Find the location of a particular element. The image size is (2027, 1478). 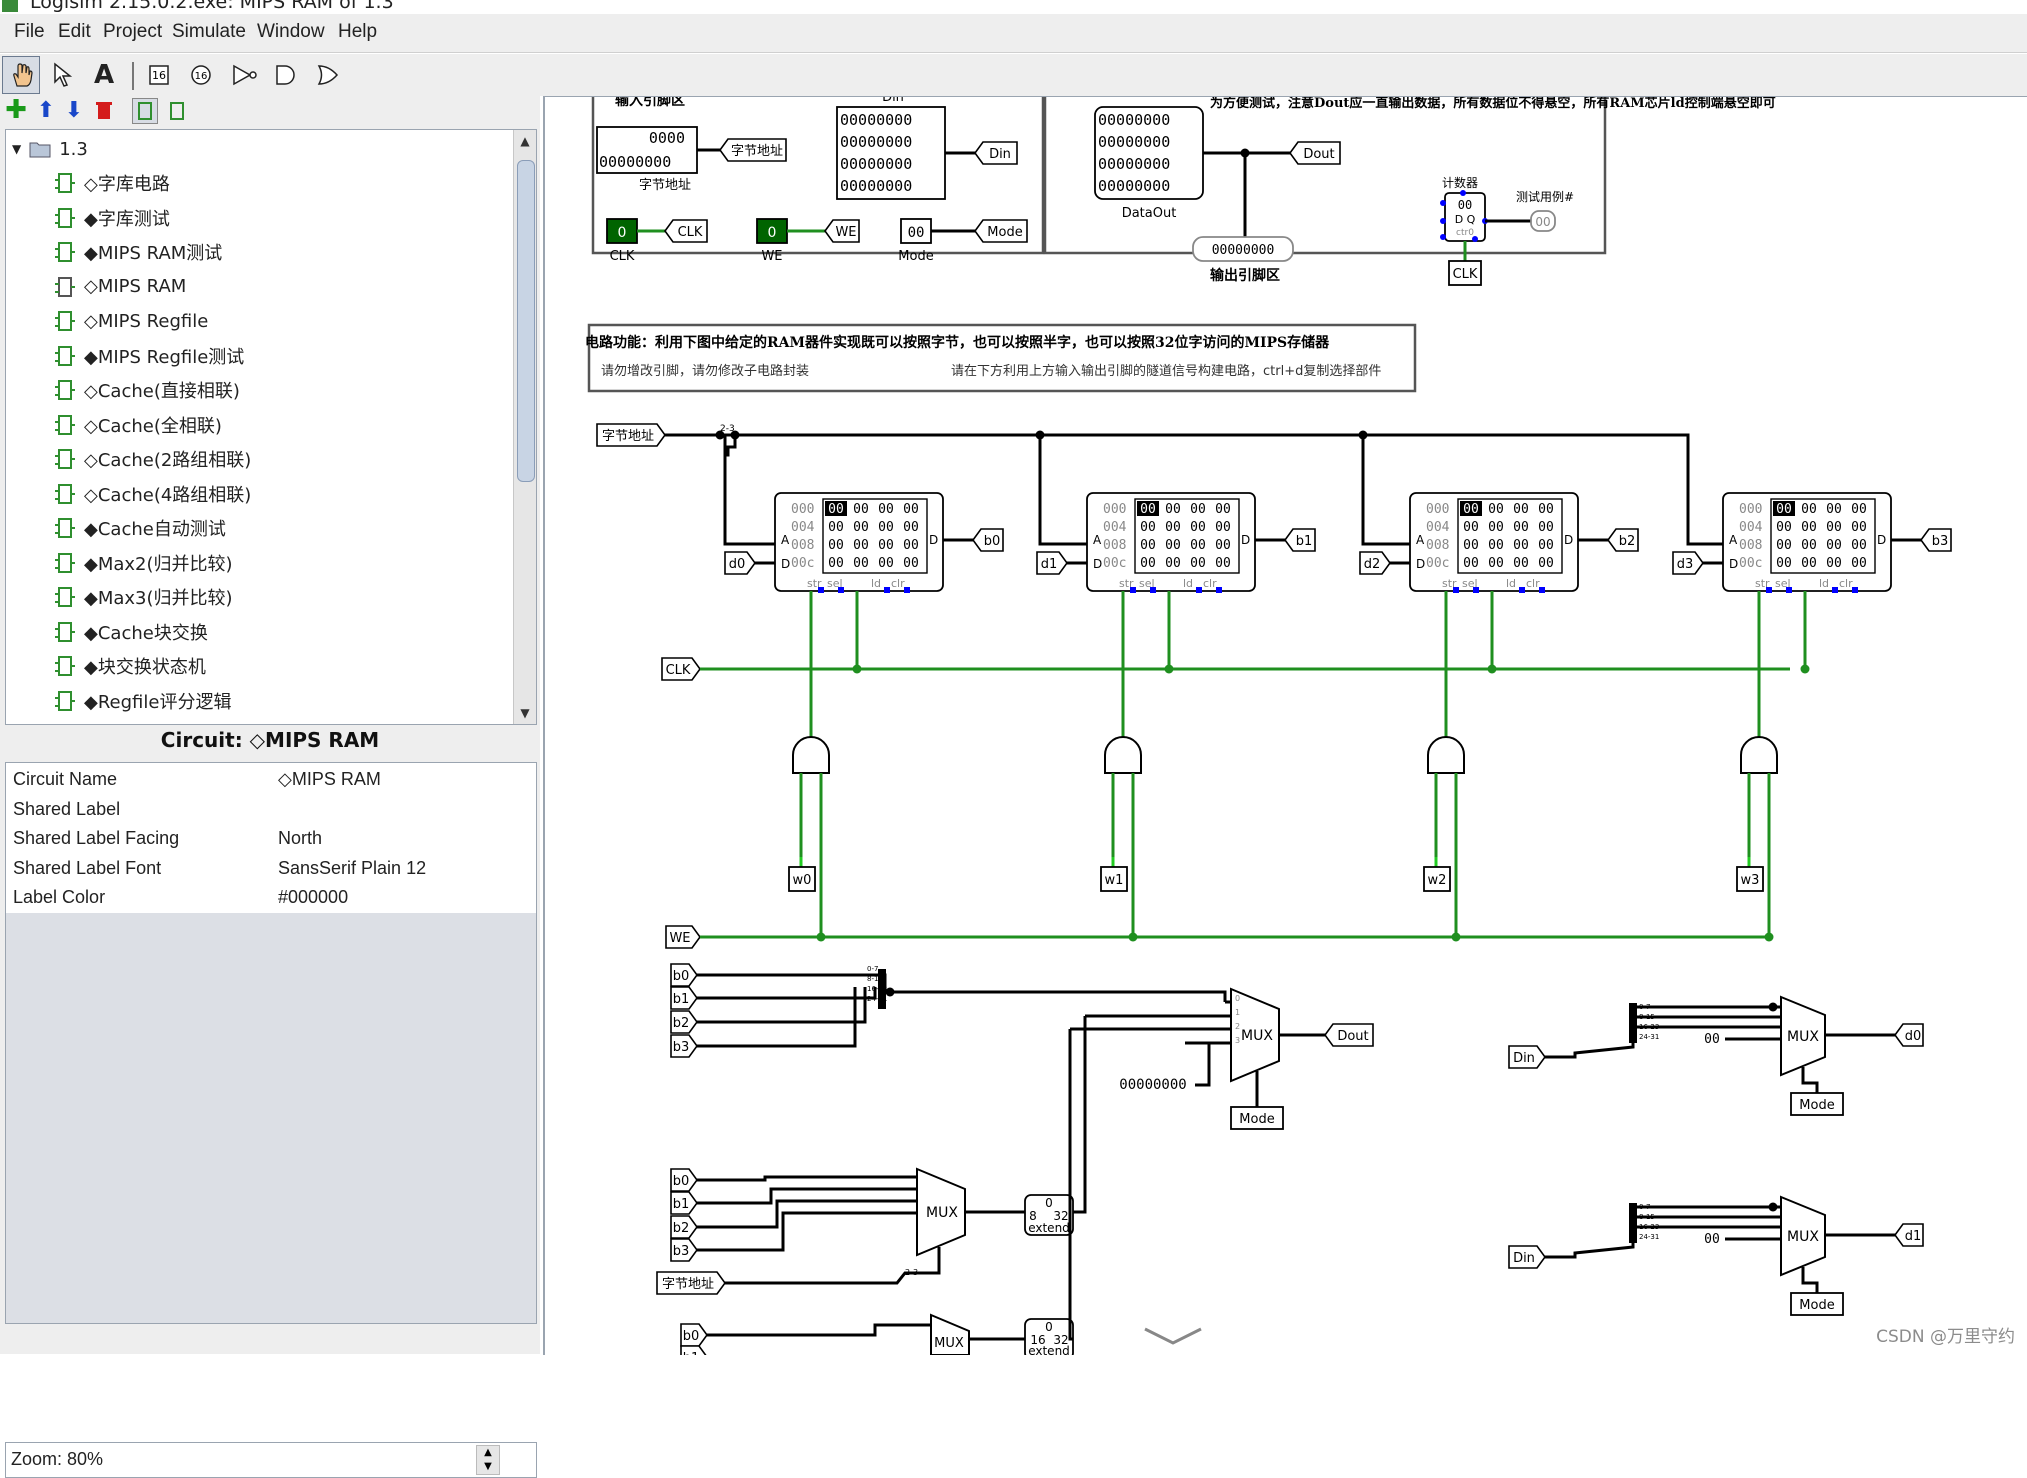

zoom-control: Zoom: 80% ▲ ▼ is located at coordinates (271, 1460).